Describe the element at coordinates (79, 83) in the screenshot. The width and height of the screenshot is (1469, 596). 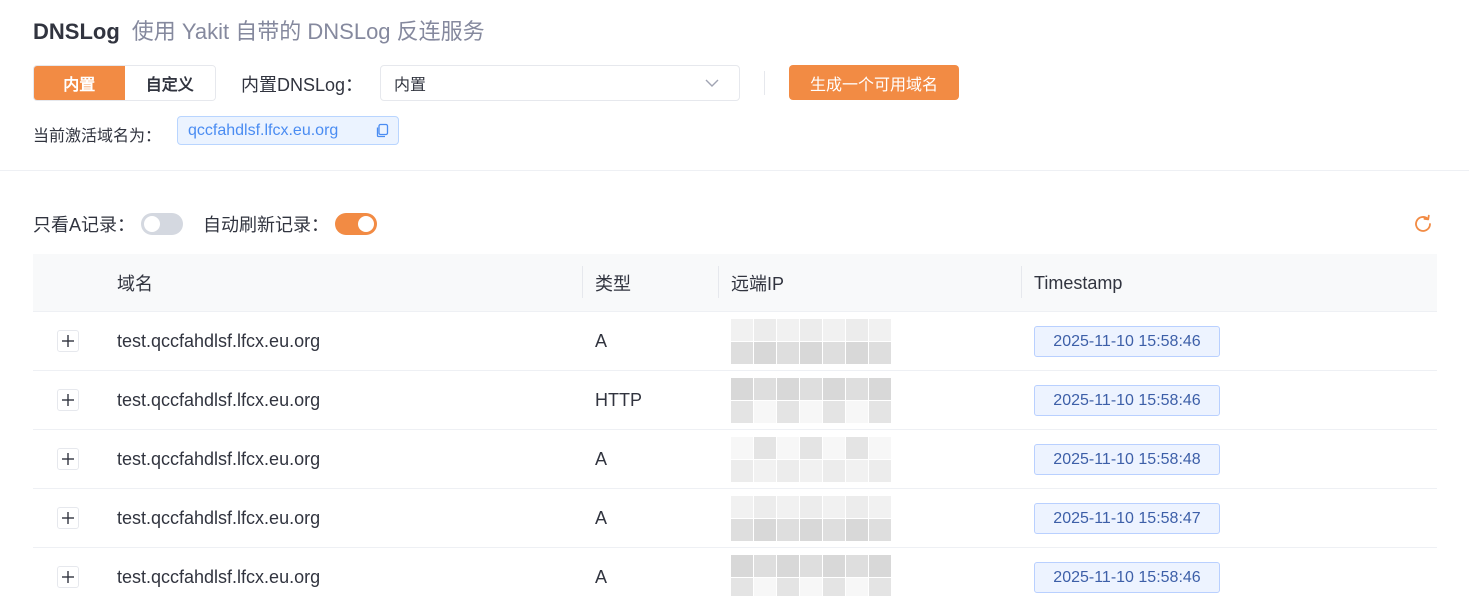
I see `mode-tab-builtin: 内置` at that location.